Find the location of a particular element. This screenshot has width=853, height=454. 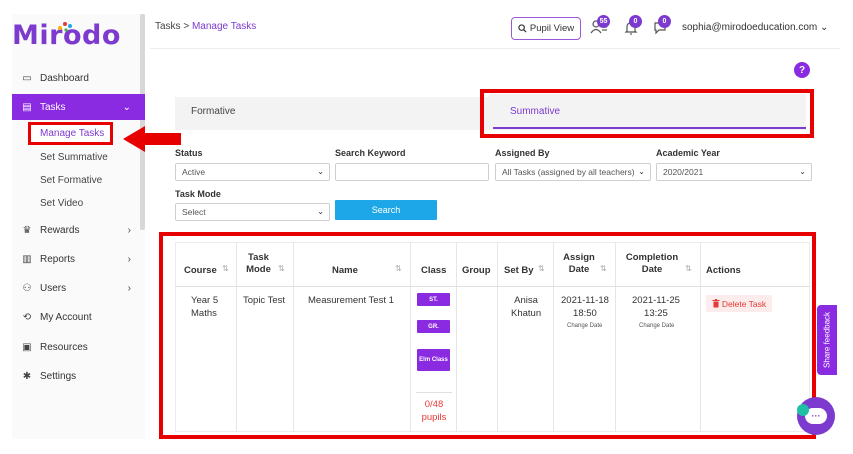

messages-badge: 0 is located at coordinates (664, 21).